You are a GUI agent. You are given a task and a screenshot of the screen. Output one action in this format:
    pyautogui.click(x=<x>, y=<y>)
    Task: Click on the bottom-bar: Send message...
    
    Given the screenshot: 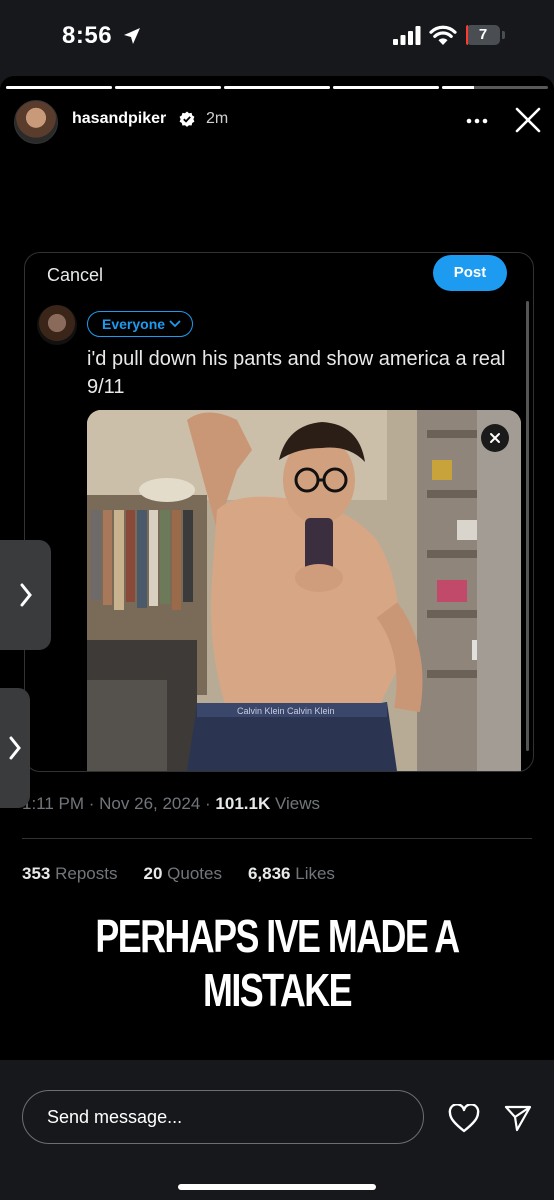 What is the action you would take?
    pyautogui.click(x=277, y=1130)
    